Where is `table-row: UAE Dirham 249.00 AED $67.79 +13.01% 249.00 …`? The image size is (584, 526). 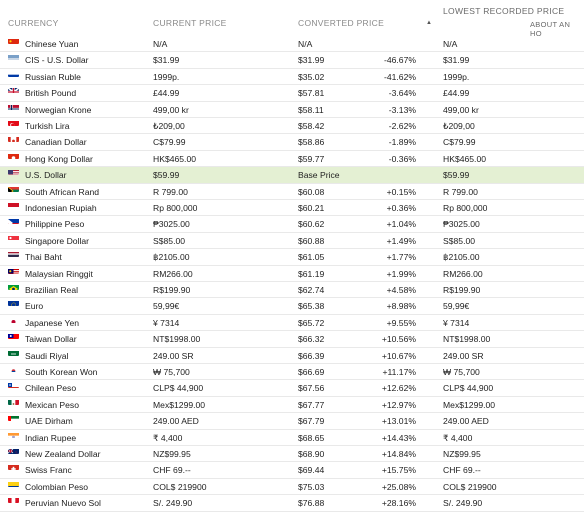
table-row: UAE Dirham 249.00 AED $67.79 +13.01% 249.00 … is located at coordinates (292, 421).